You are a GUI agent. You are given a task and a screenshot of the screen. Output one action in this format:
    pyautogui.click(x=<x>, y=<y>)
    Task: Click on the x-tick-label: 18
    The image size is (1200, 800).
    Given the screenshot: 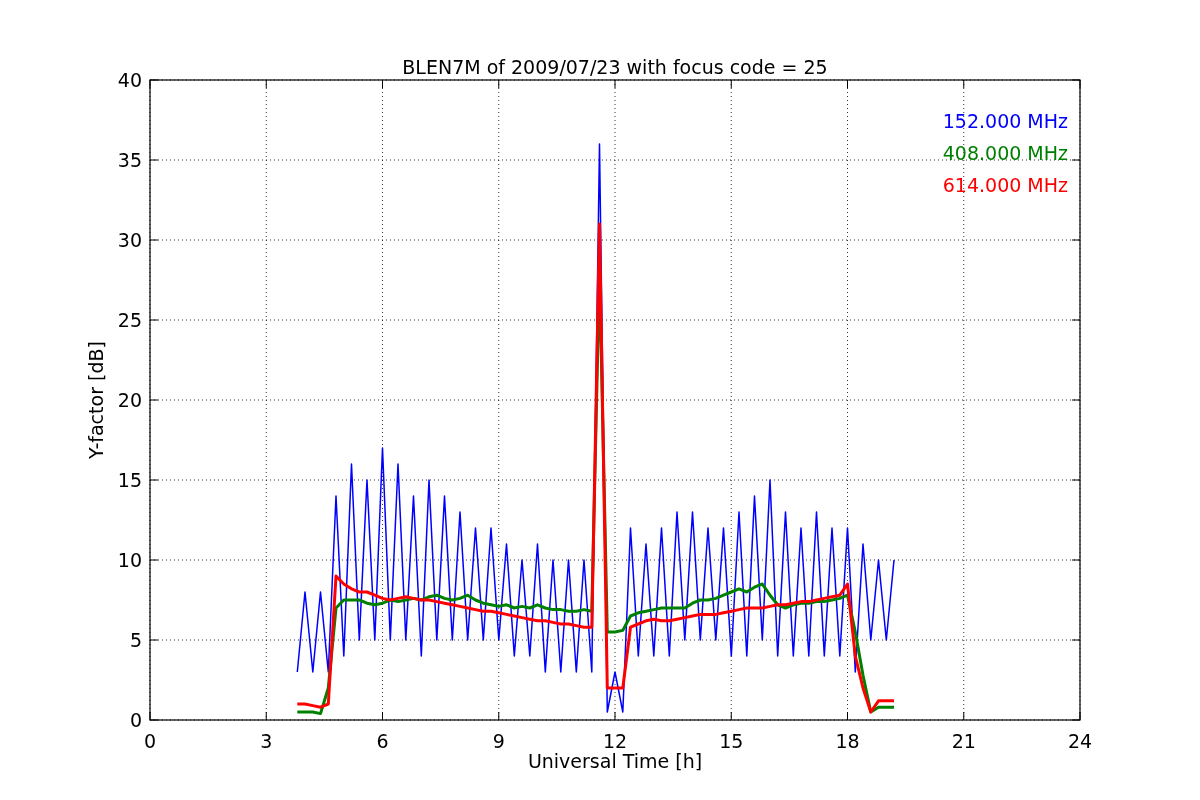 What is the action you would take?
    pyautogui.click(x=847, y=741)
    